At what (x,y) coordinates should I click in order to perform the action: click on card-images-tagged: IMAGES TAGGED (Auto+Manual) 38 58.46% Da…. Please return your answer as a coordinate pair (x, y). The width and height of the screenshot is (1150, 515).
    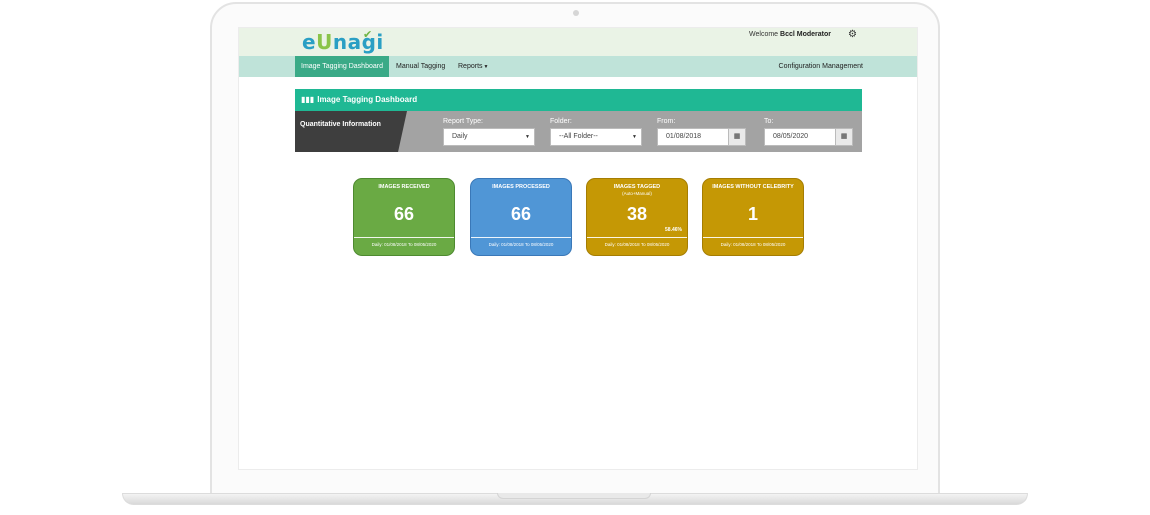
    Looking at the image, I should click on (637, 217).